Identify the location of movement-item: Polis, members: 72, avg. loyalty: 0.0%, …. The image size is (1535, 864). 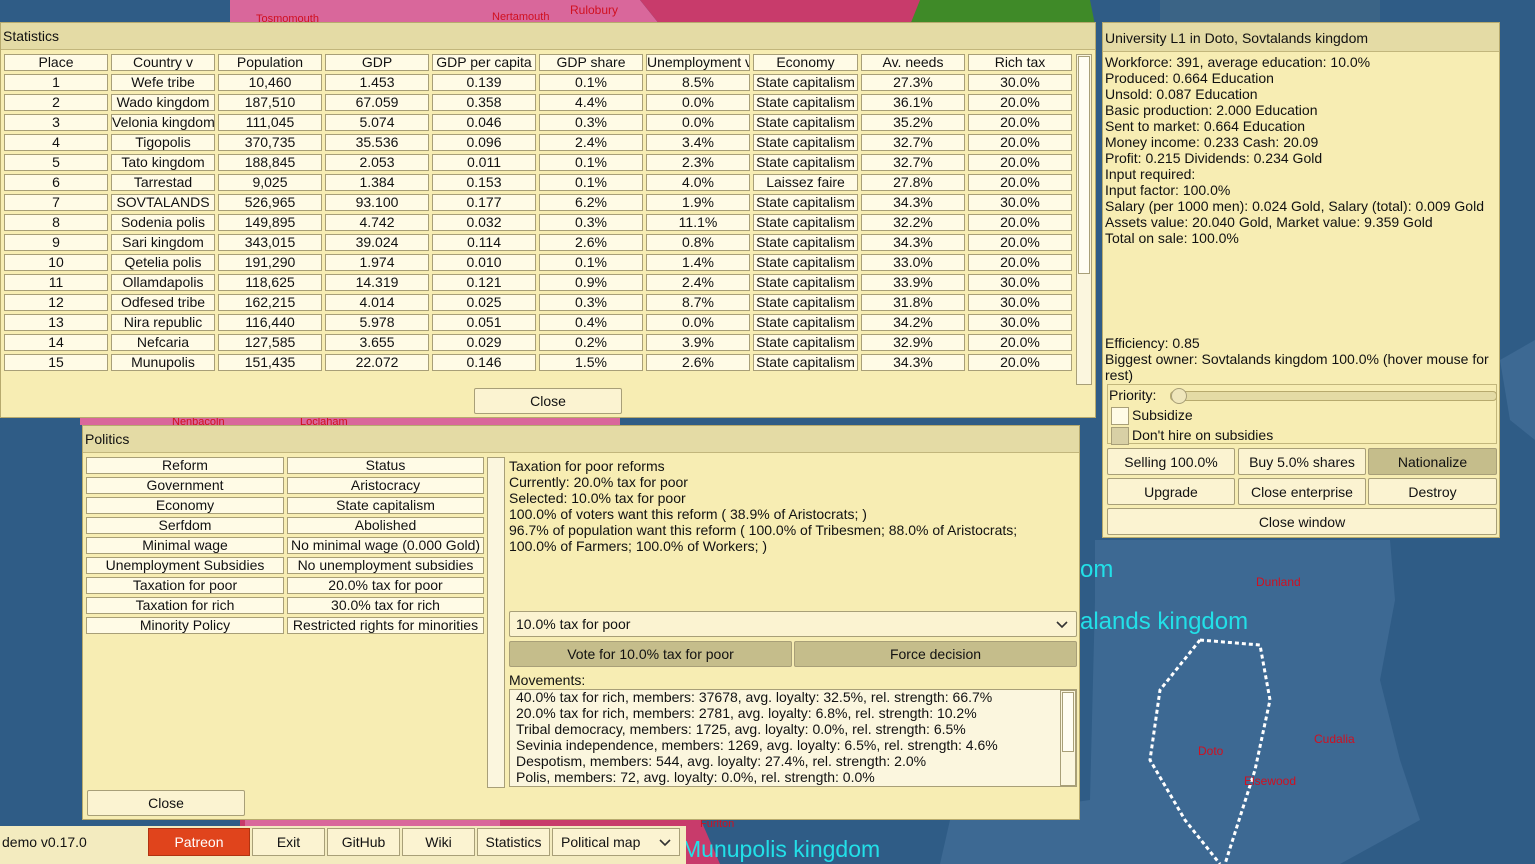
(695, 777).